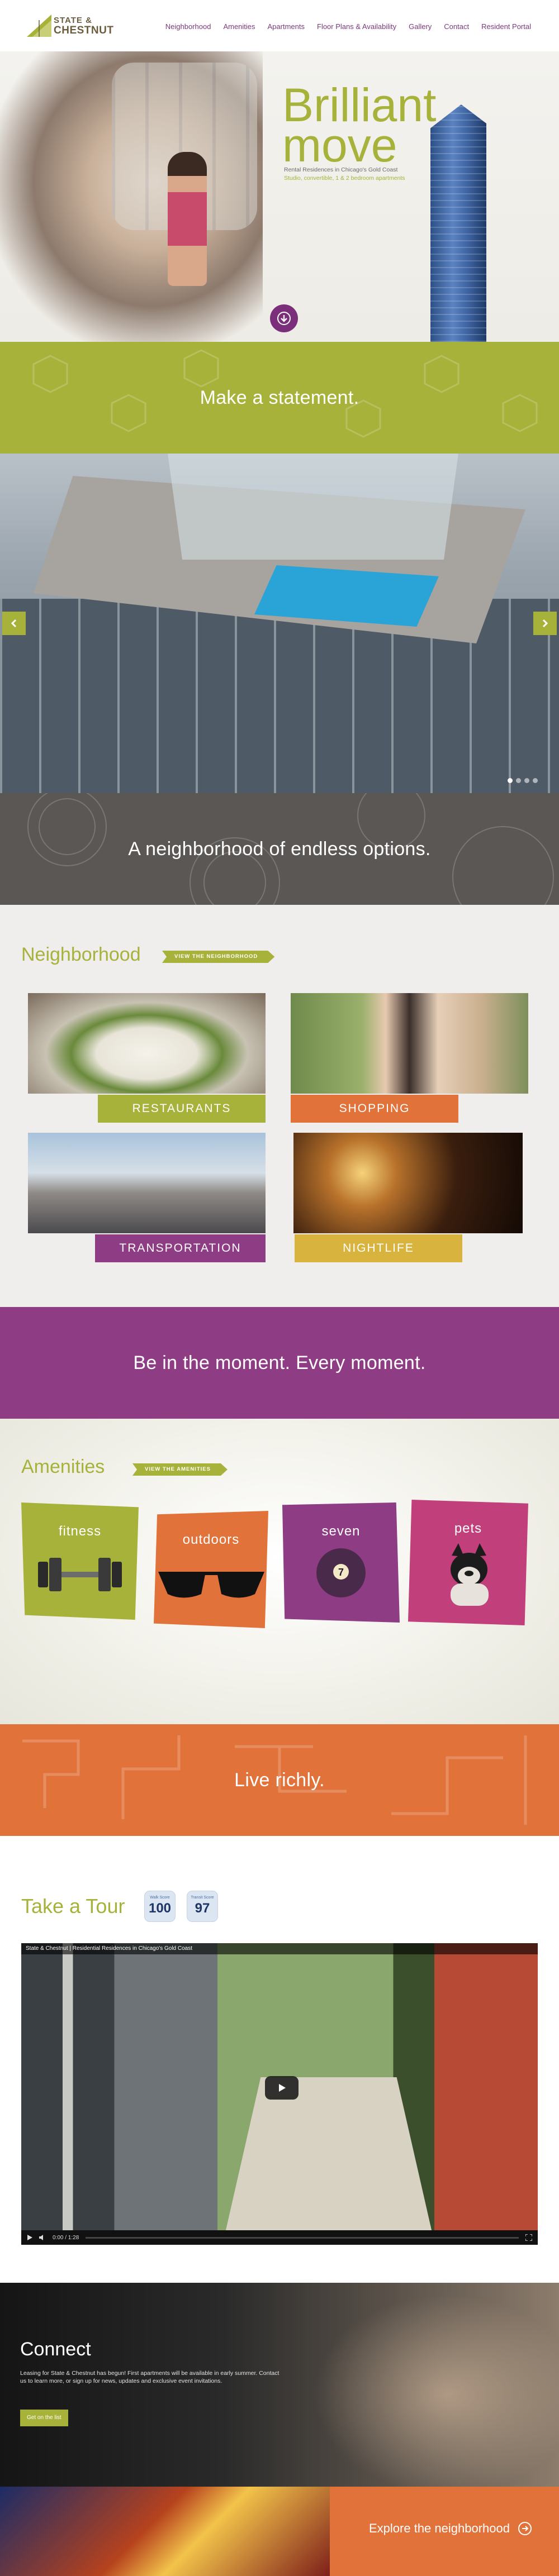 Image resolution: width=559 pixels, height=2576 pixels. I want to click on explore-link-label: Explore the neighborhood, so click(440, 2528).